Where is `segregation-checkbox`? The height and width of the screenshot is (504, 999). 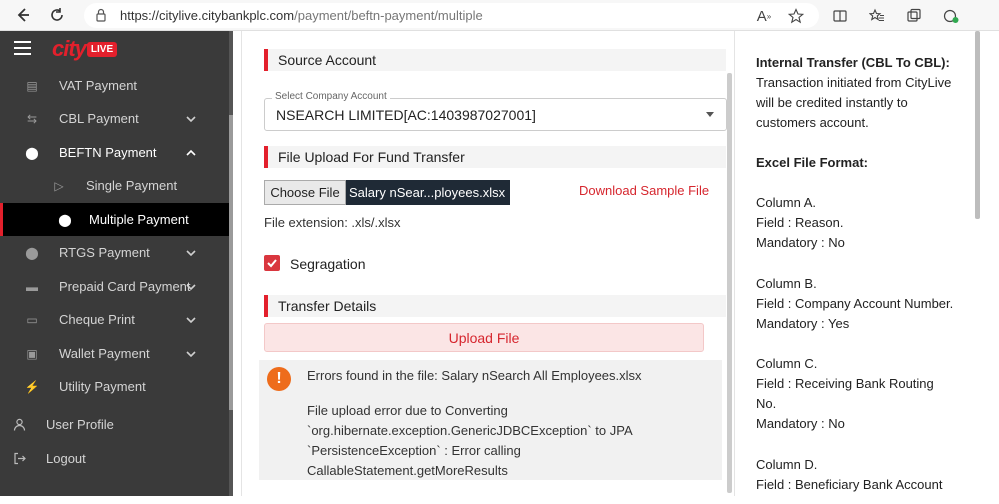
segregation-checkbox is located at coordinates (272, 263).